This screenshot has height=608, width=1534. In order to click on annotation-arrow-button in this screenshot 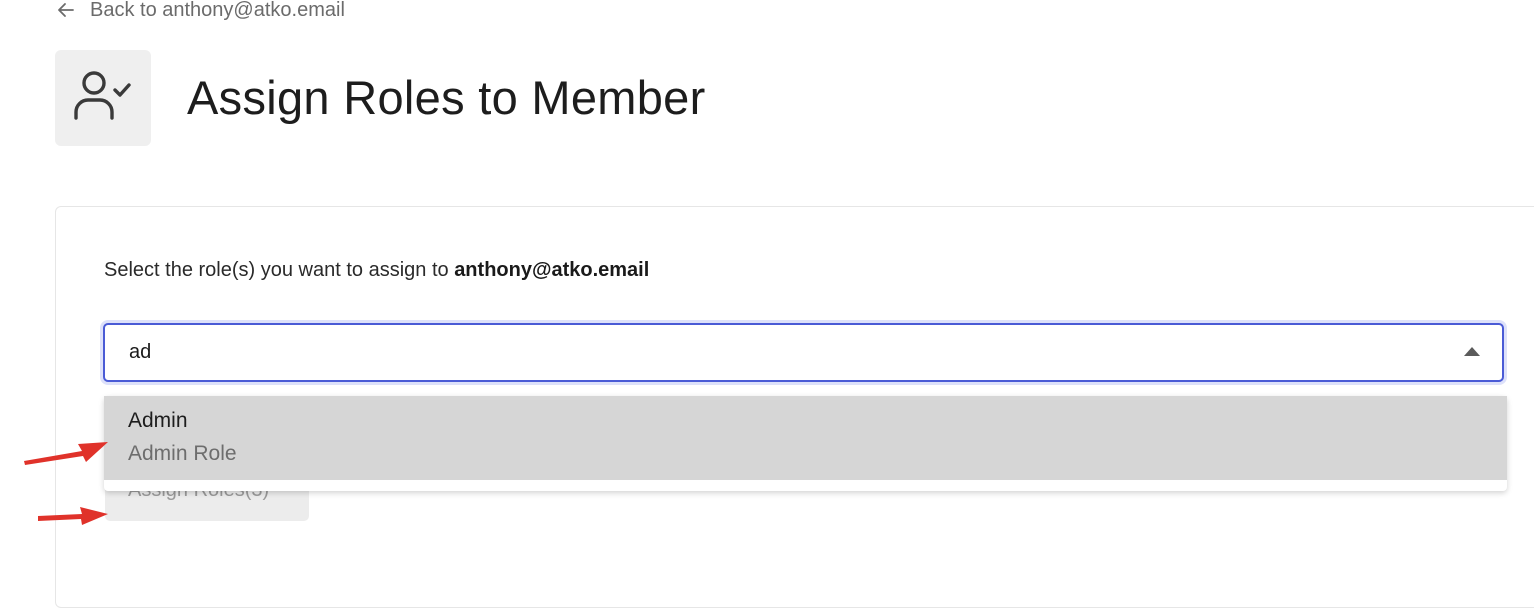, I will do `click(73, 516)`.